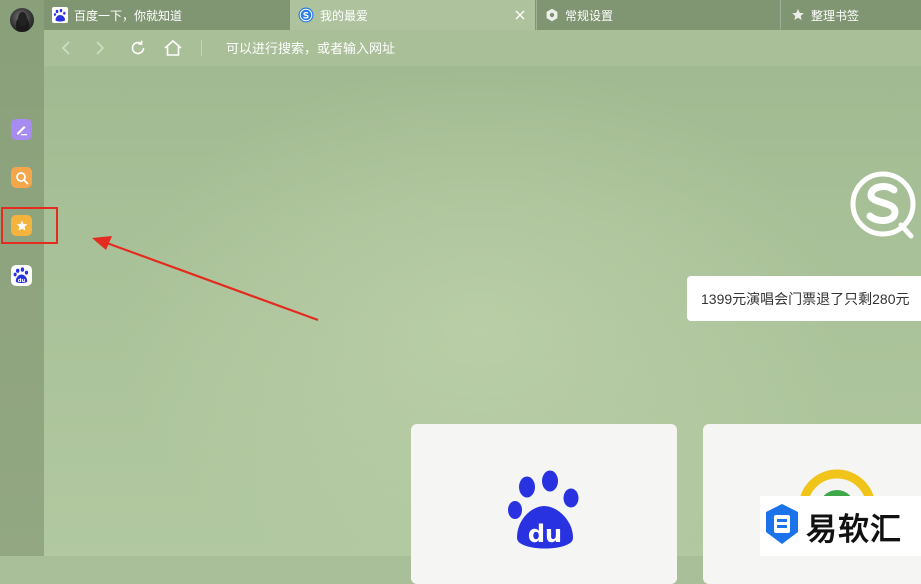 The image size is (921, 584). Describe the element at coordinates (552, 15) in the screenshot. I see `gear-icon` at that location.